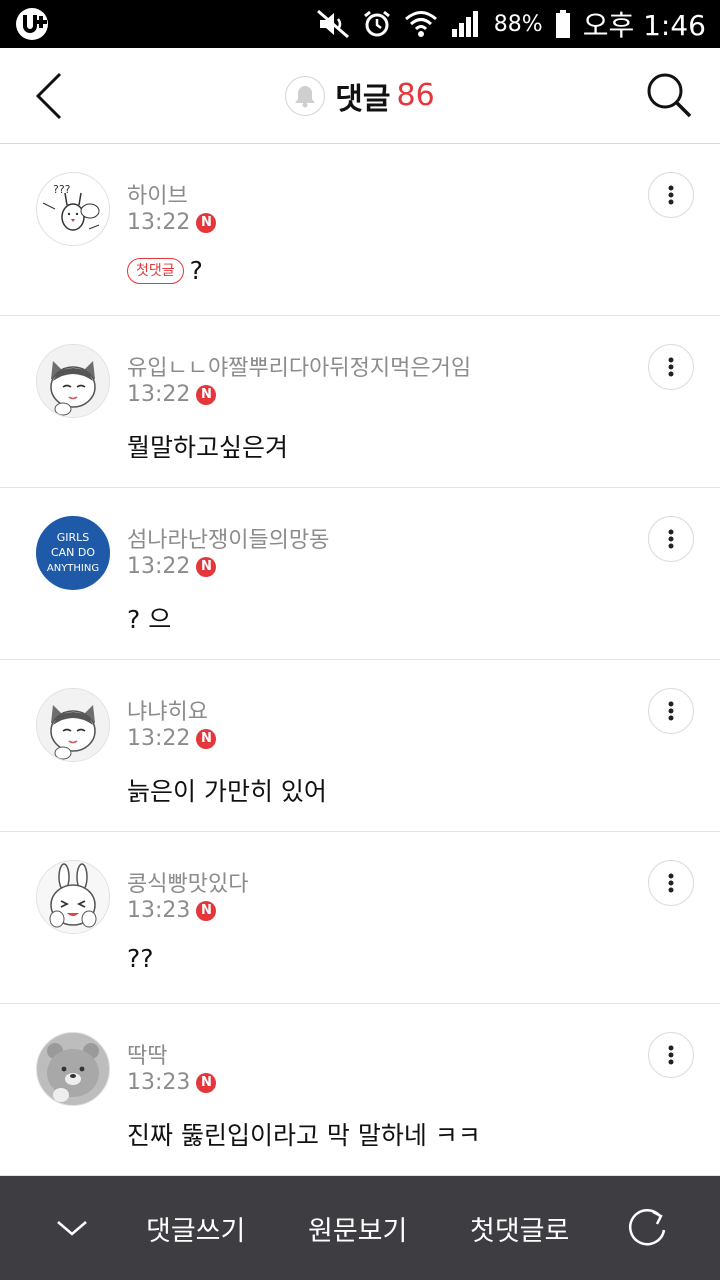  Describe the element at coordinates (518, 24) in the screenshot. I see `battery-percent: 88%` at that location.